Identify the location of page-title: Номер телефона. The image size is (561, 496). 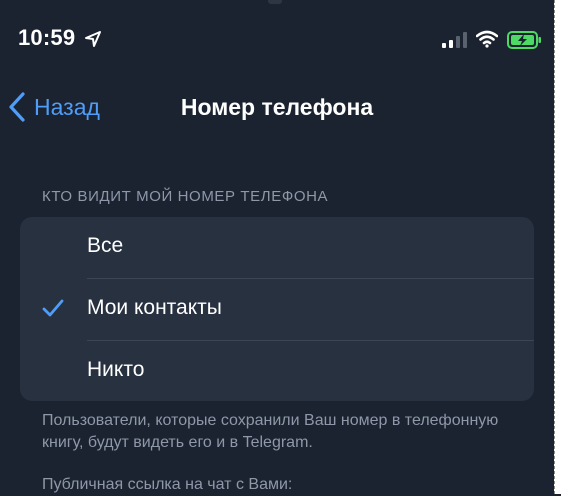
(277, 107).